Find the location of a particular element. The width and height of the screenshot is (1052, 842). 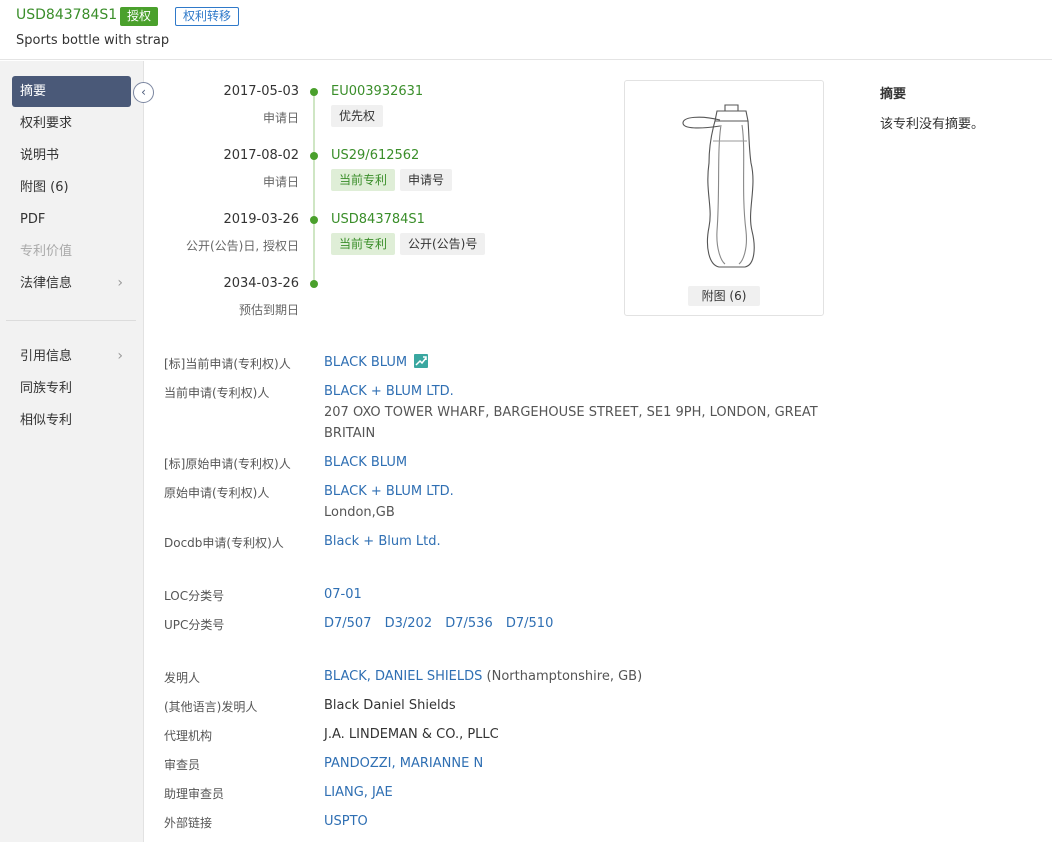

original-applicant-value: BLACK + BLUM LTD. London,GB is located at coordinates (389, 502).